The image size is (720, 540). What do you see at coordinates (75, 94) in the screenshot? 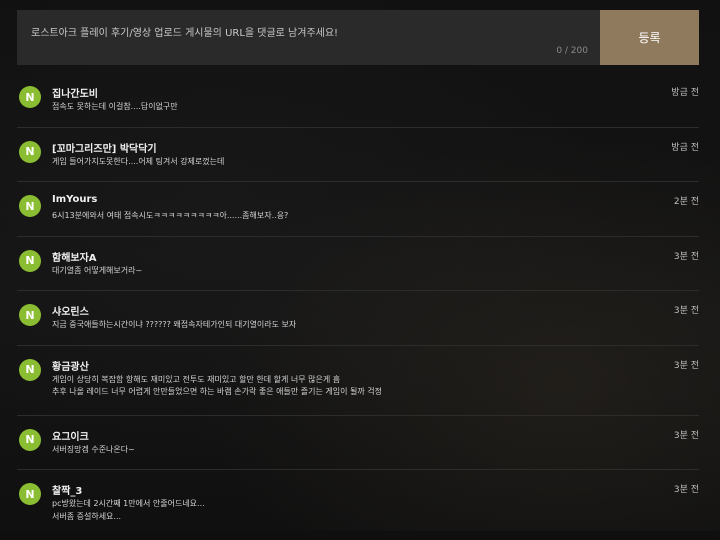
I see `comment-author: 집나간도비` at bounding box center [75, 94].